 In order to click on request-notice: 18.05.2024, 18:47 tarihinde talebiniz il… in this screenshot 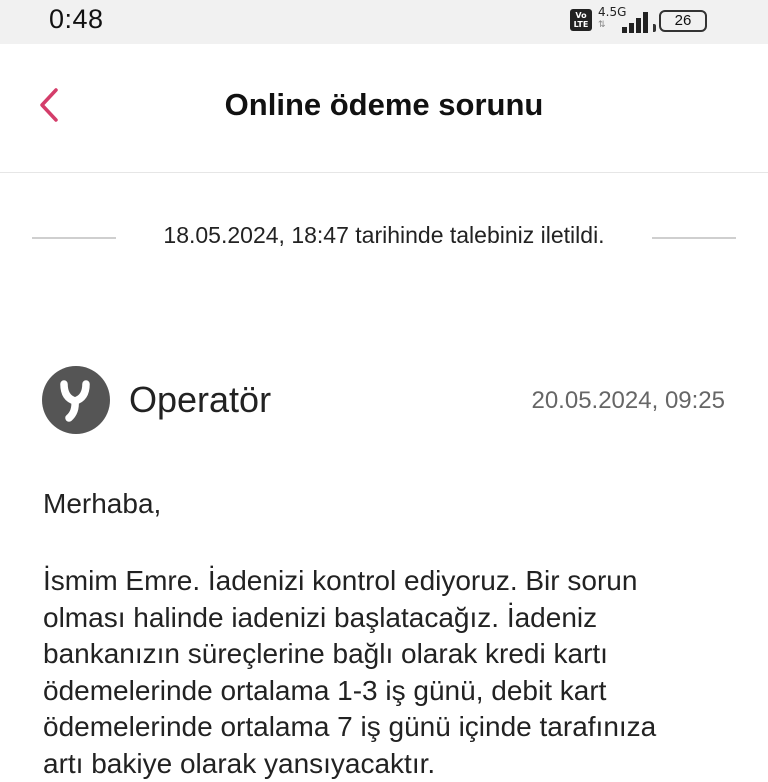, I will do `click(384, 238)`.